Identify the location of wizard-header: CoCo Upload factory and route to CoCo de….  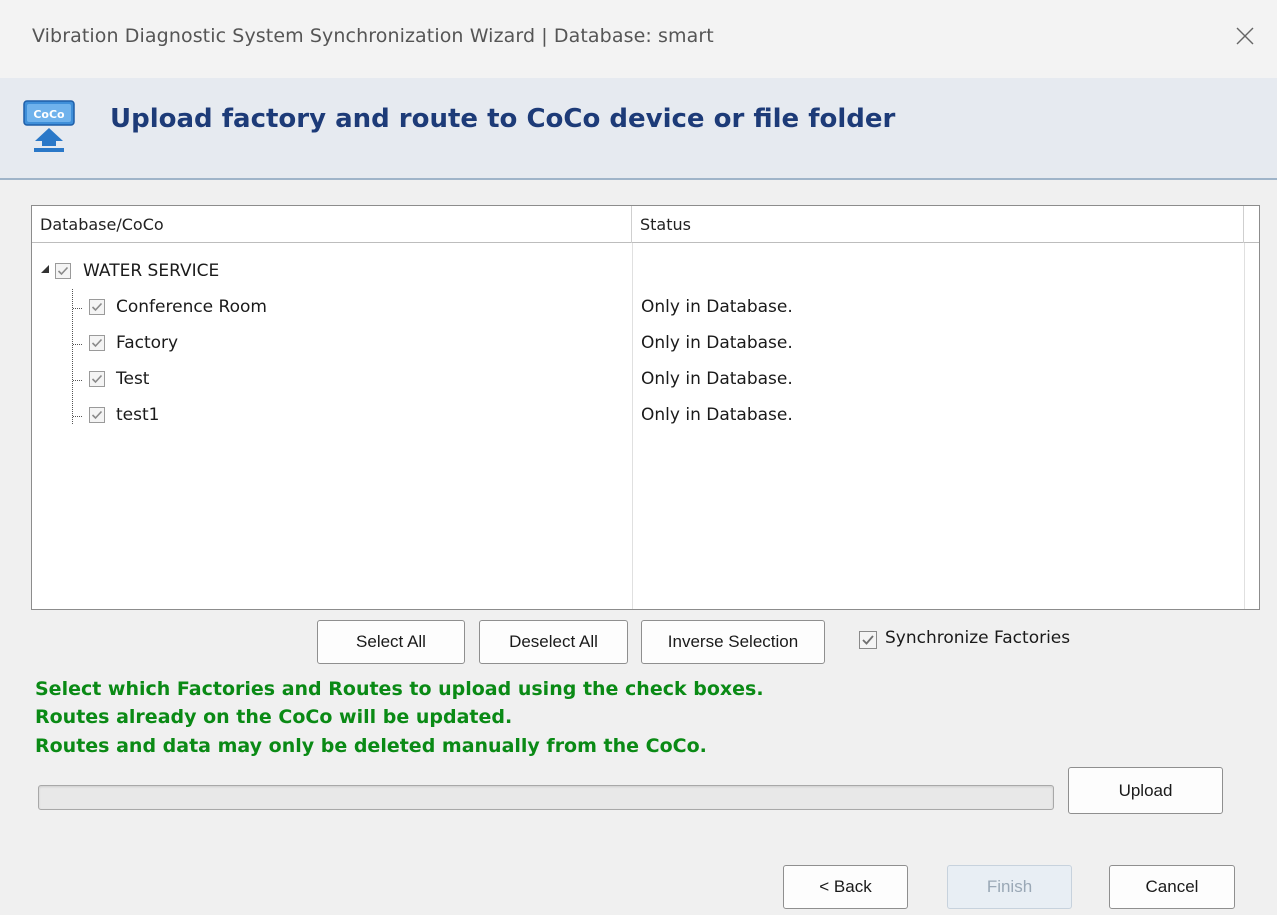
(638, 129).